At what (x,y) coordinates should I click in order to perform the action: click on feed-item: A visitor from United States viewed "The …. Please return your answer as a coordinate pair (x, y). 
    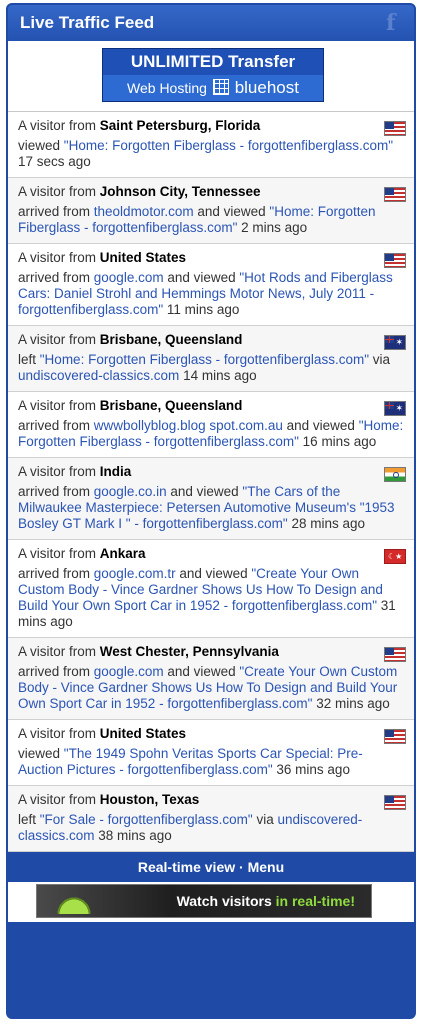
    Looking at the image, I should click on (211, 753).